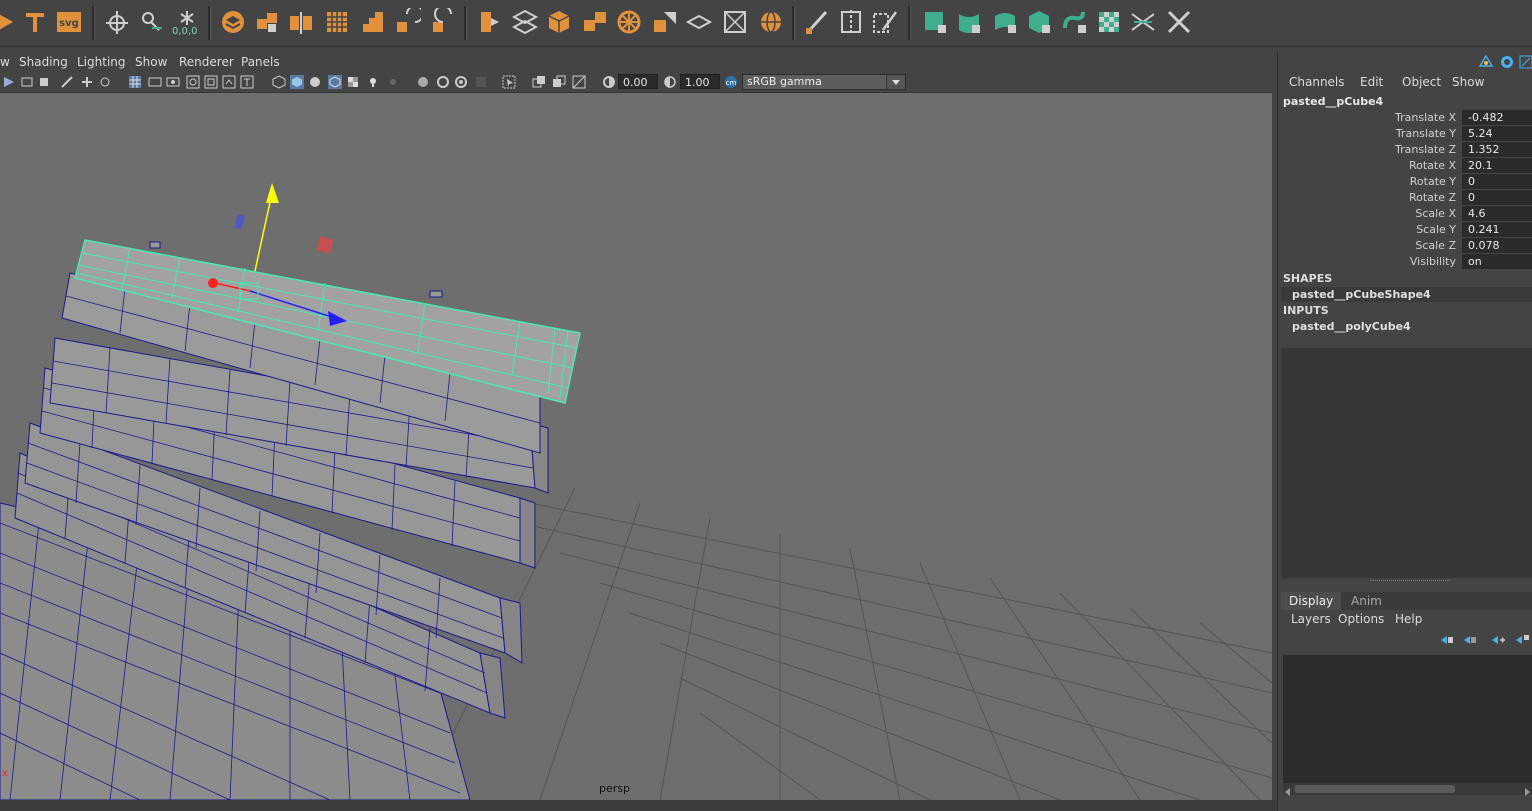  Describe the element at coordinates (489, 22) in the screenshot. I see `extrude-icon` at that location.